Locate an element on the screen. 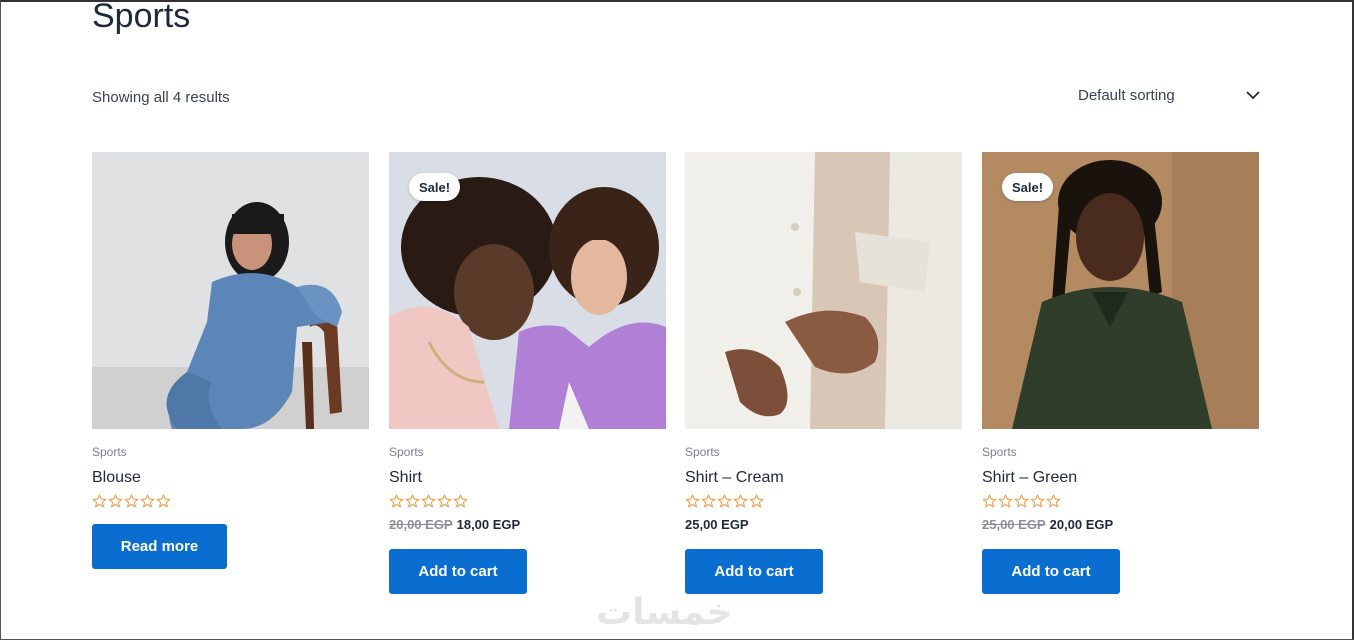 This screenshot has width=1354, height=640. chevron-down-icon is located at coordinates (1253, 95).